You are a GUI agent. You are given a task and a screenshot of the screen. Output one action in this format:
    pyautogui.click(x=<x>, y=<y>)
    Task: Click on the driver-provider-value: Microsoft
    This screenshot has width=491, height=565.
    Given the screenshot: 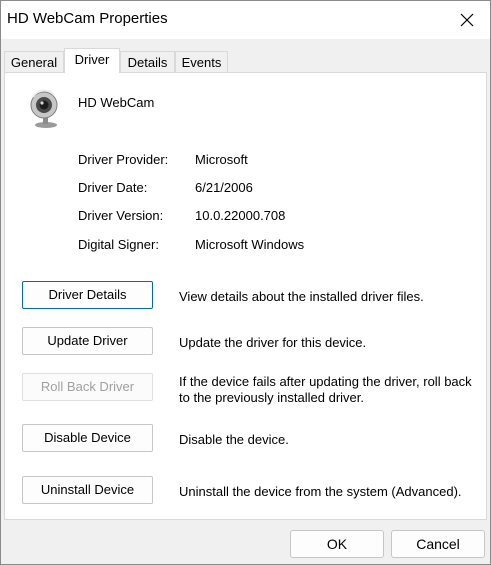 What is the action you would take?
    pyautogui.click(x=221, y=159)
    